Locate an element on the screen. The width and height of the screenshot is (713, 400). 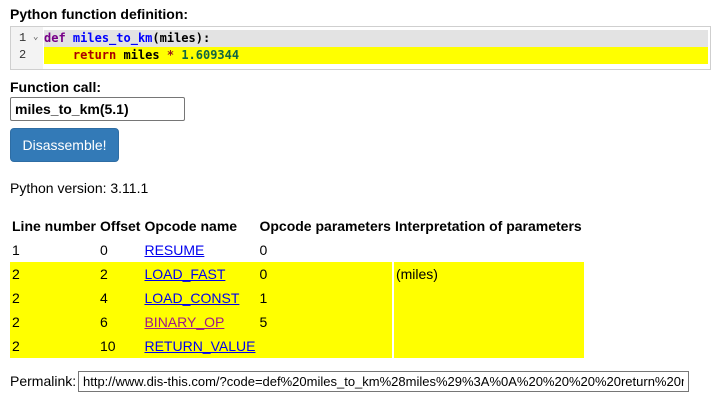
cell-opcode-parameter: 5 is located at coordinates (325, 322).